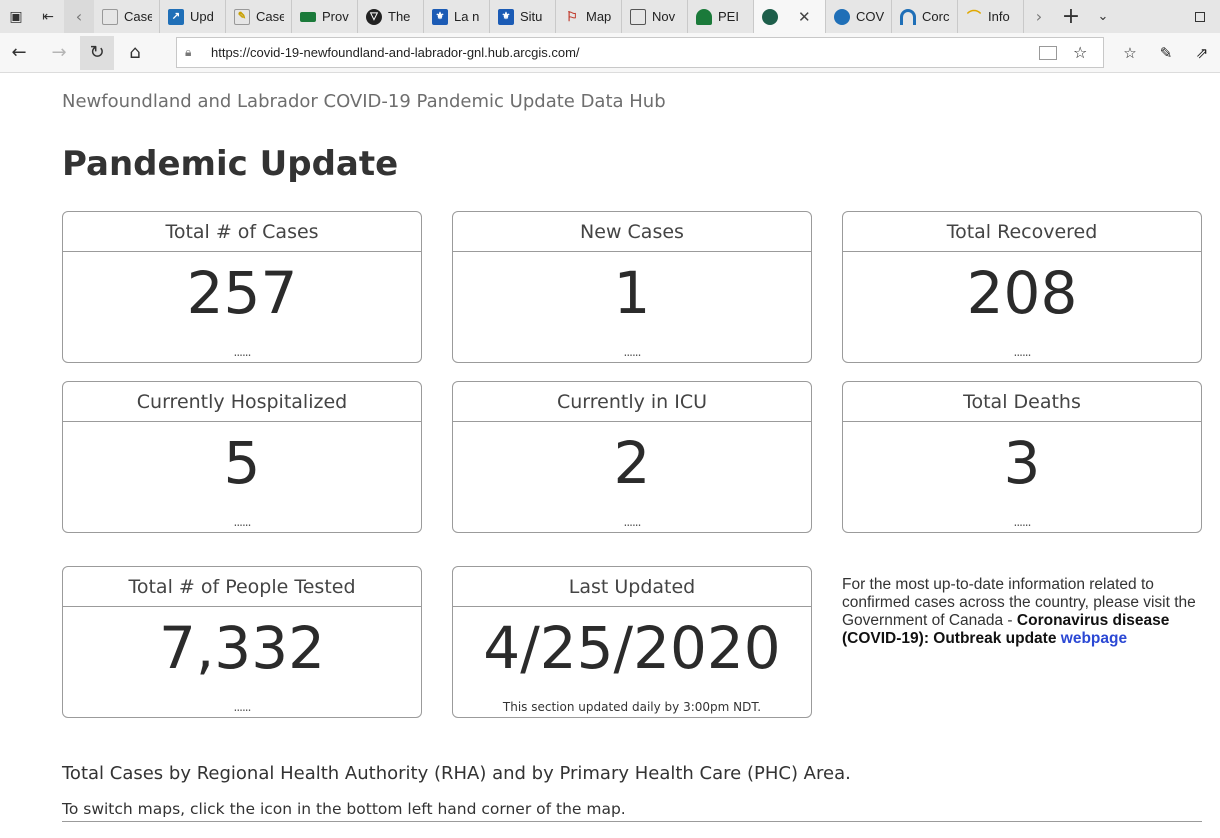 The image size is (1220, 838). I want to click on tab-3: Prov, so click(325, 16).